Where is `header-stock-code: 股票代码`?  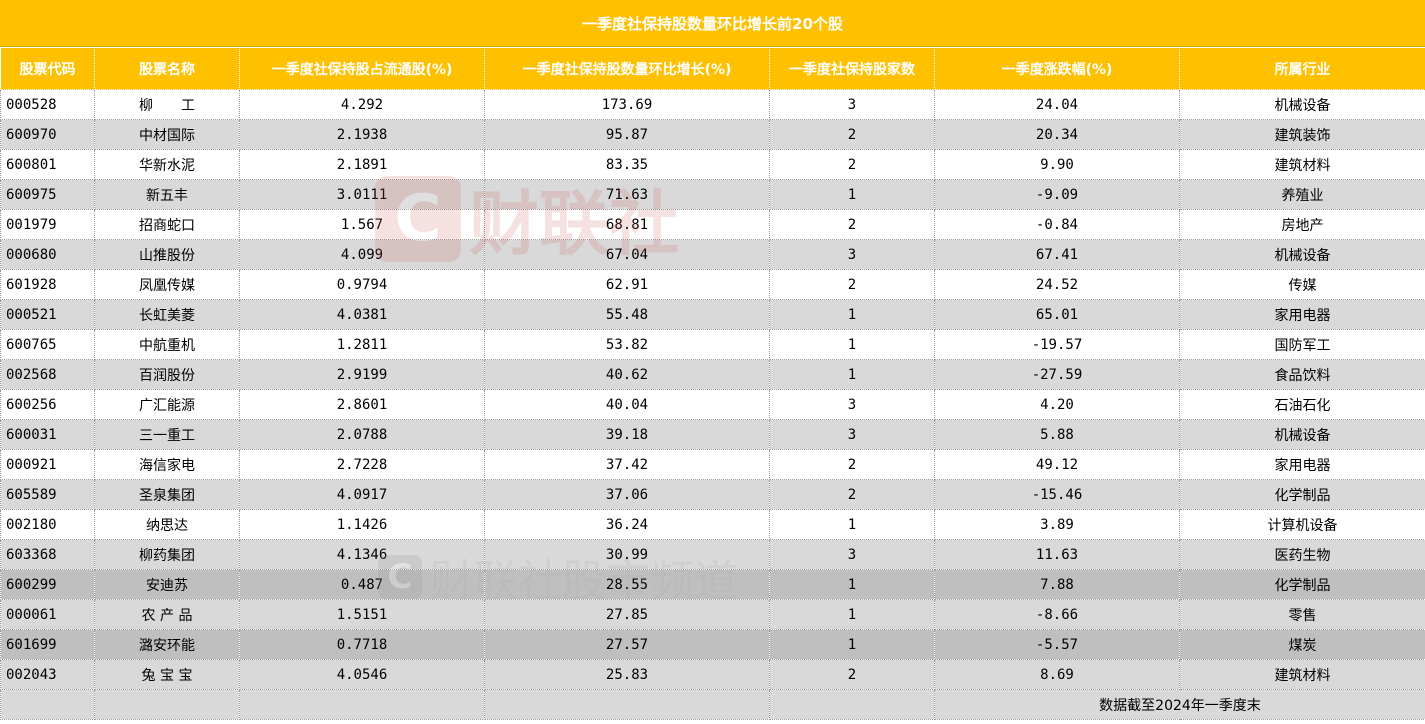 header-stock-code: 股票代码 is located at coordinates (47, 68).